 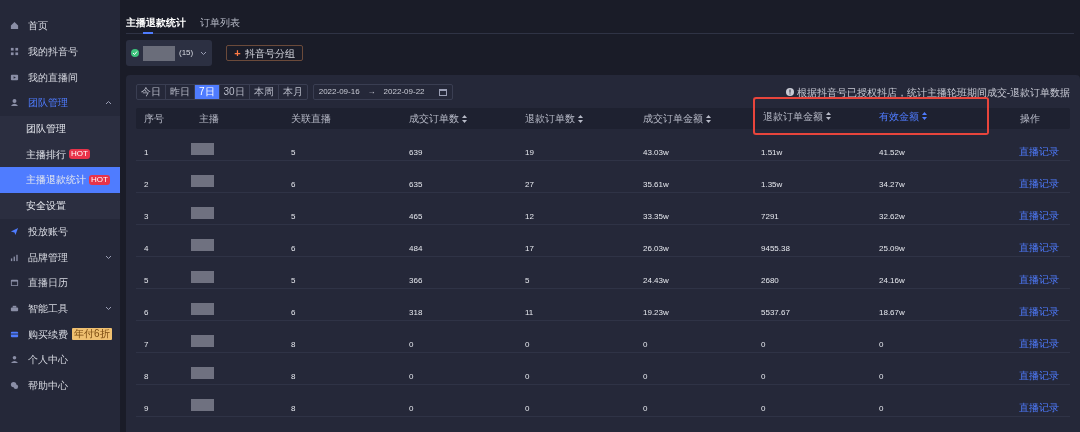 What do you see at coordinates (146, 408) in the screenshot?
I see `table-cell: 9` at bounding box center [146, 408].